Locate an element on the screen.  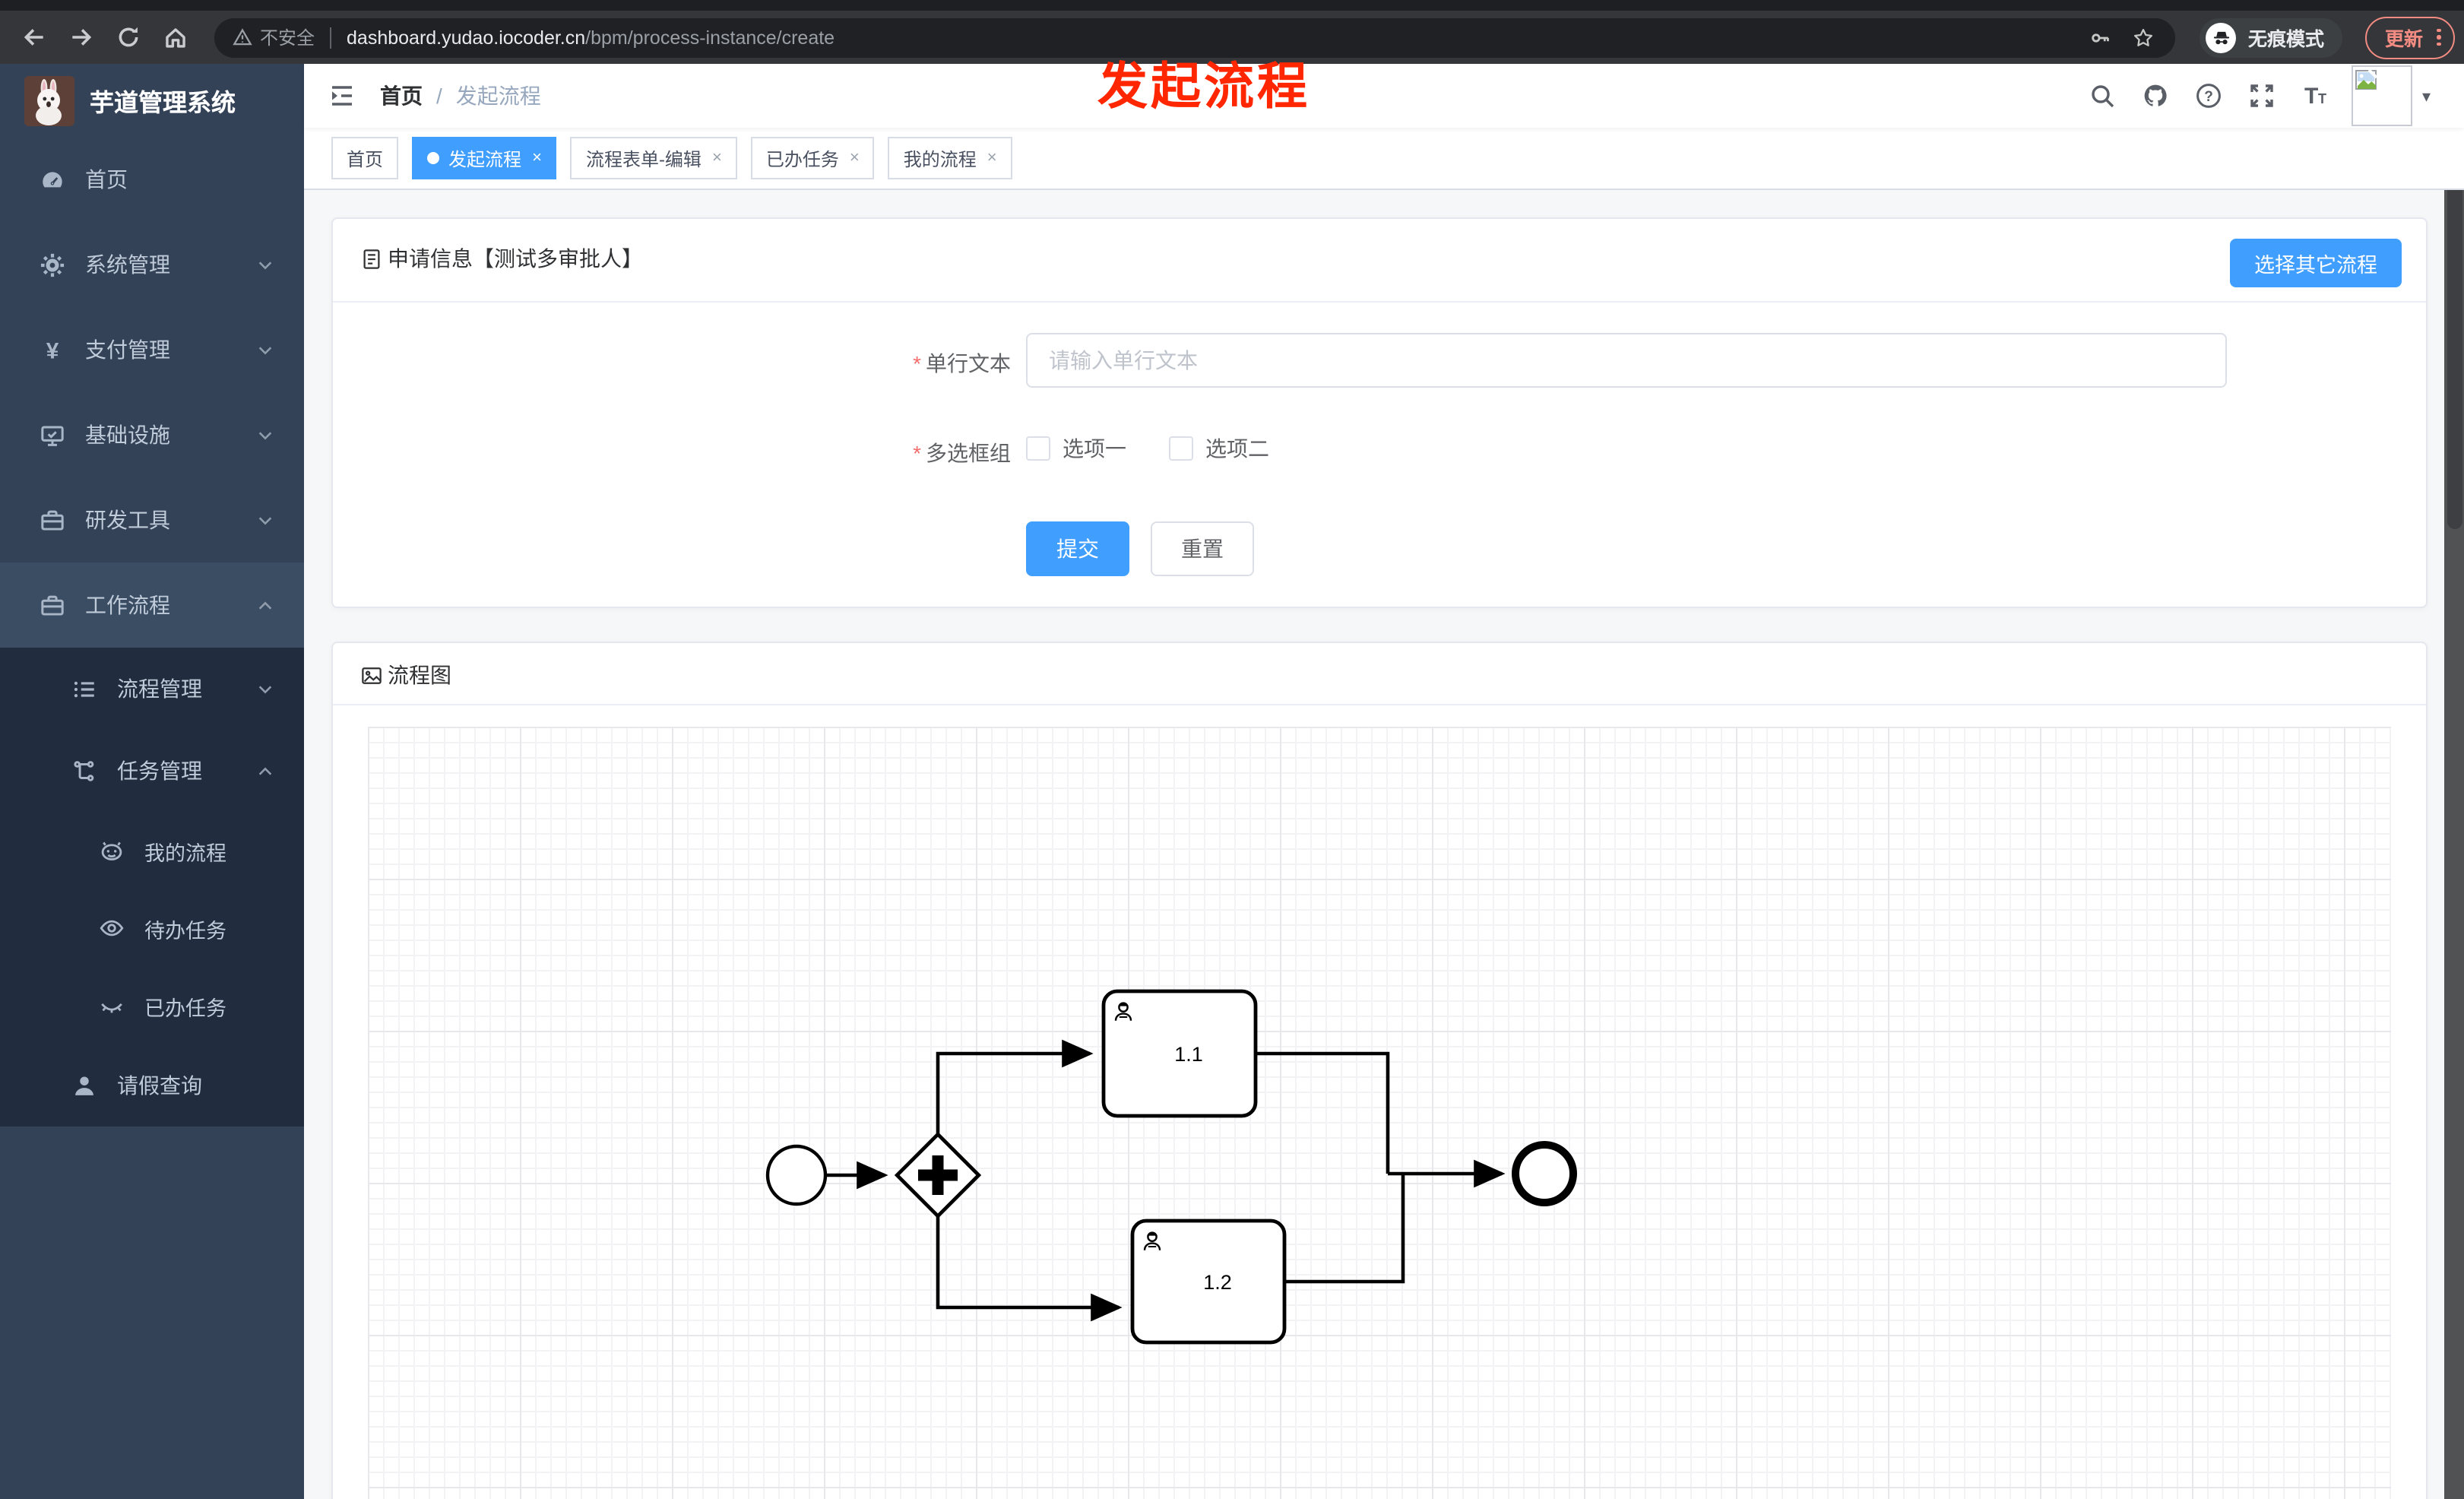
eye-icon is located at coordinates (112, 928).